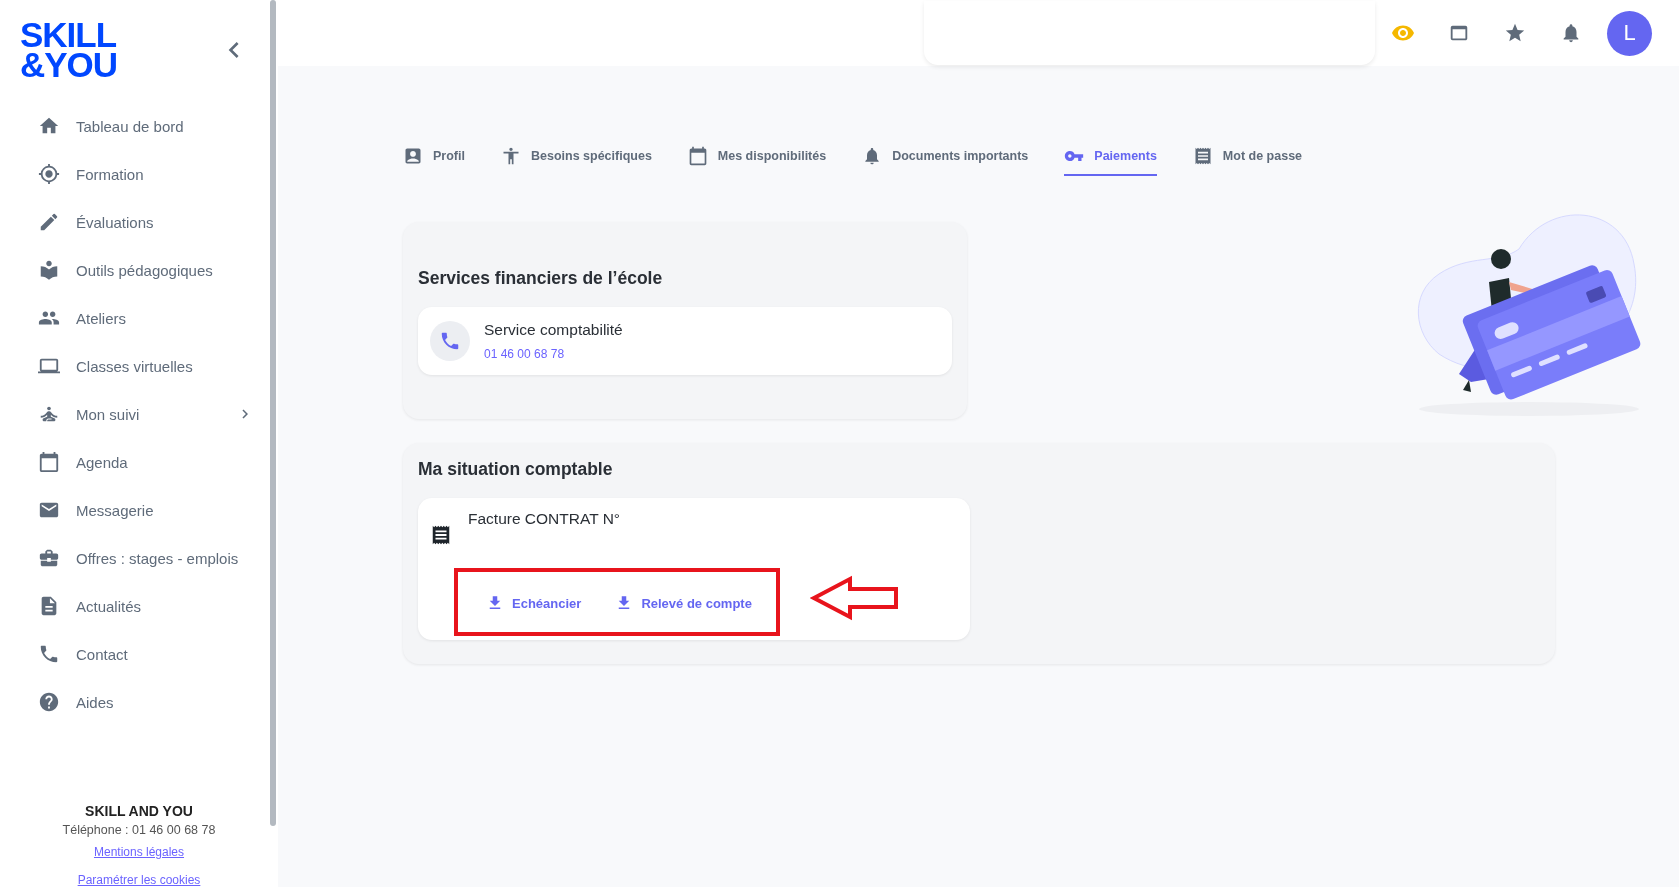 Image resolution: width=1679 pixels, height=887 pixels. What do you see at coordinates (139, 811) in the screenshot?
I see `company-name: SKILL AND YOU` at bounding box center [139, 811].